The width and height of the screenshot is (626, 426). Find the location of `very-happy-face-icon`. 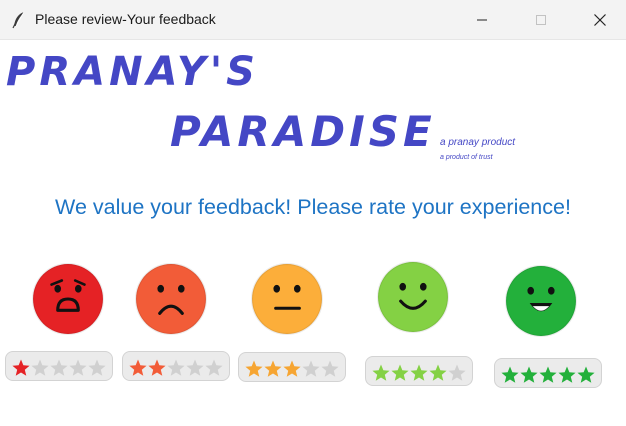

very-happy-face-icon is located at coordinates (541, 301).